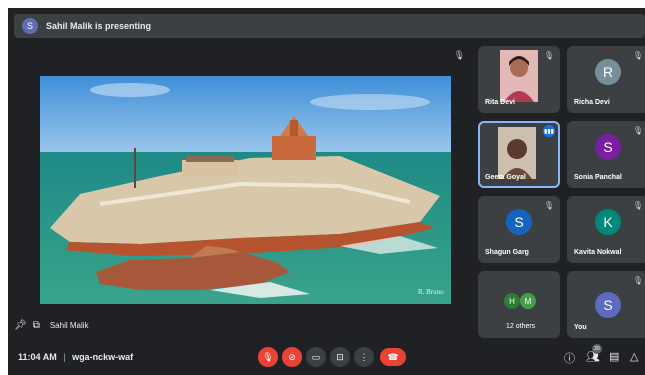 This screenshot has width=645, height=375. I want to click on participant-name: You, so click(580, 327).